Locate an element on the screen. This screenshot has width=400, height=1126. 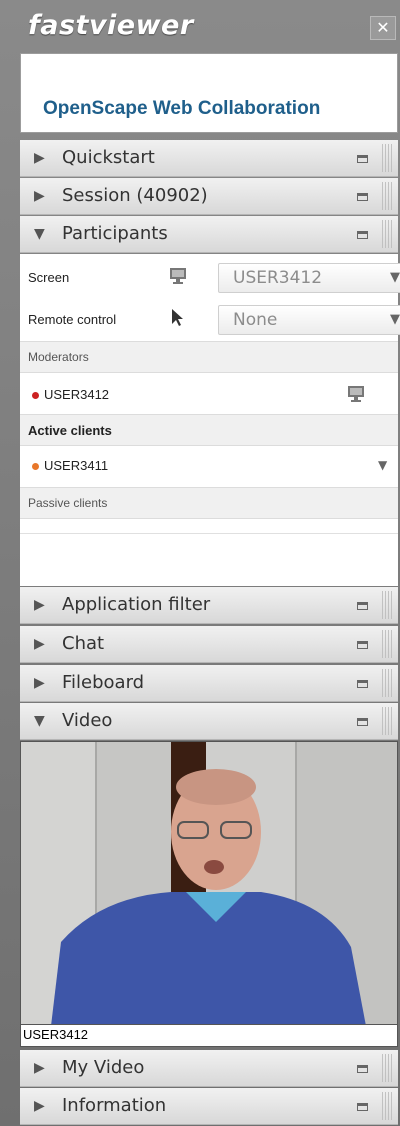
cursor-icon is located at coordinates (178, 320).